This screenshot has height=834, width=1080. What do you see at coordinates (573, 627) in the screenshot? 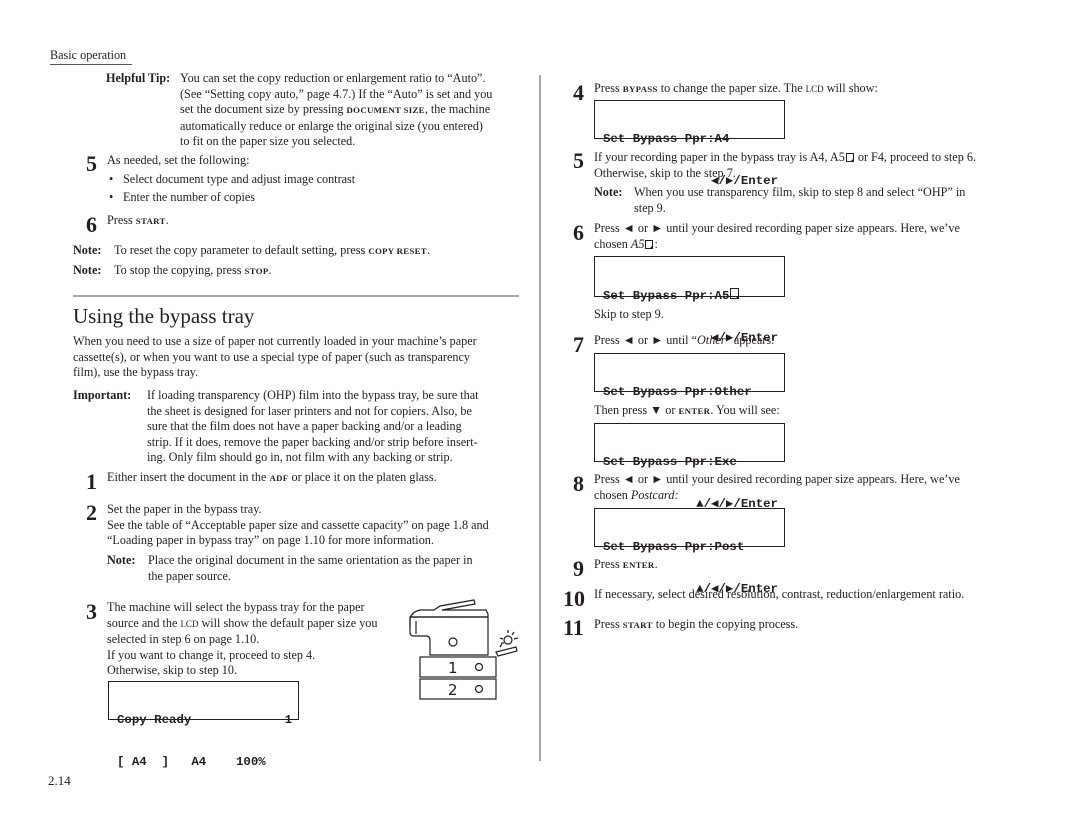
I see `step-number: 11` at bounding box center [573, 627].